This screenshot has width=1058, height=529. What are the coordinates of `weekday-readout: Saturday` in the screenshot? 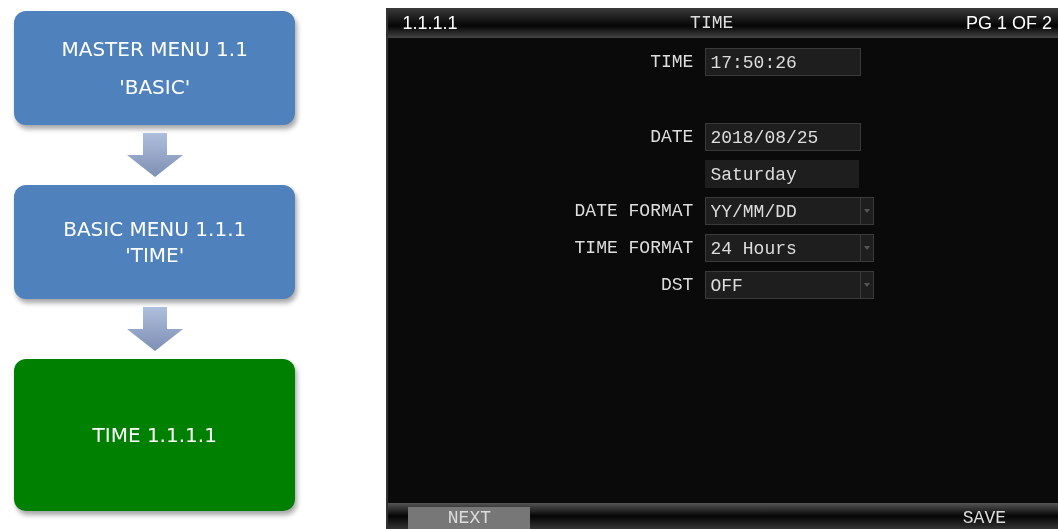 It's located at (782, 173).